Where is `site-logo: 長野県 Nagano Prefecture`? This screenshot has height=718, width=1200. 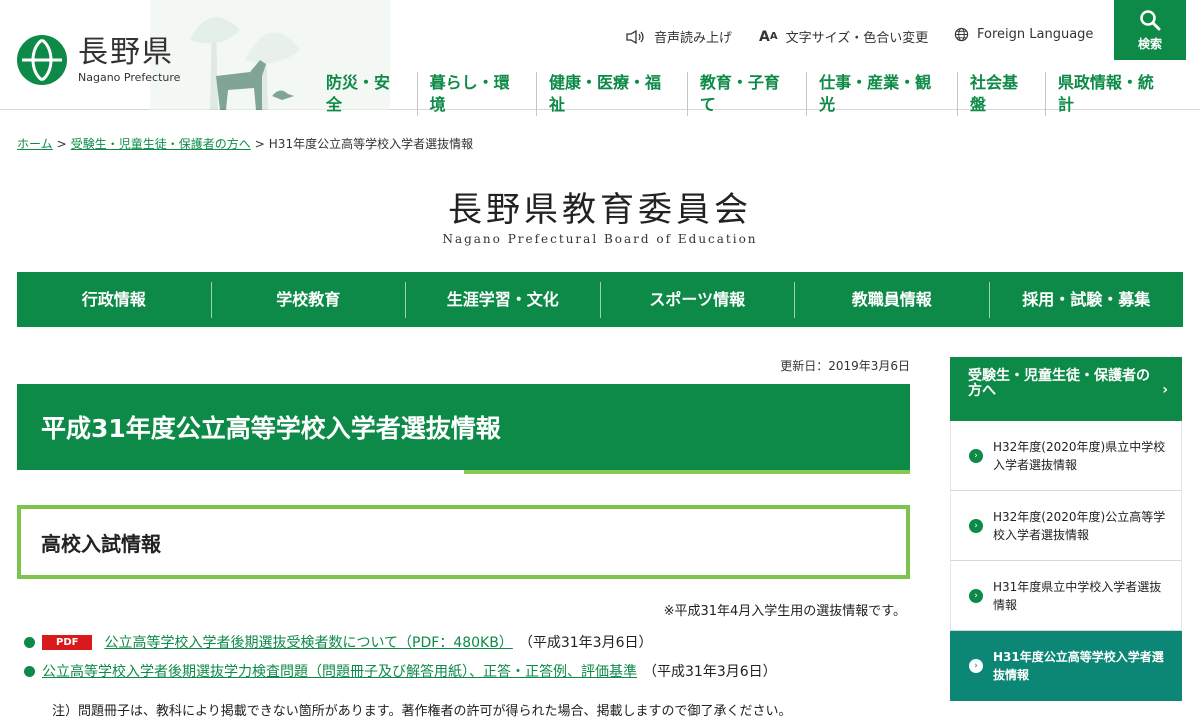
site-logo: 長野県 Nagano Prefecture is located at coordinates (98, 60).